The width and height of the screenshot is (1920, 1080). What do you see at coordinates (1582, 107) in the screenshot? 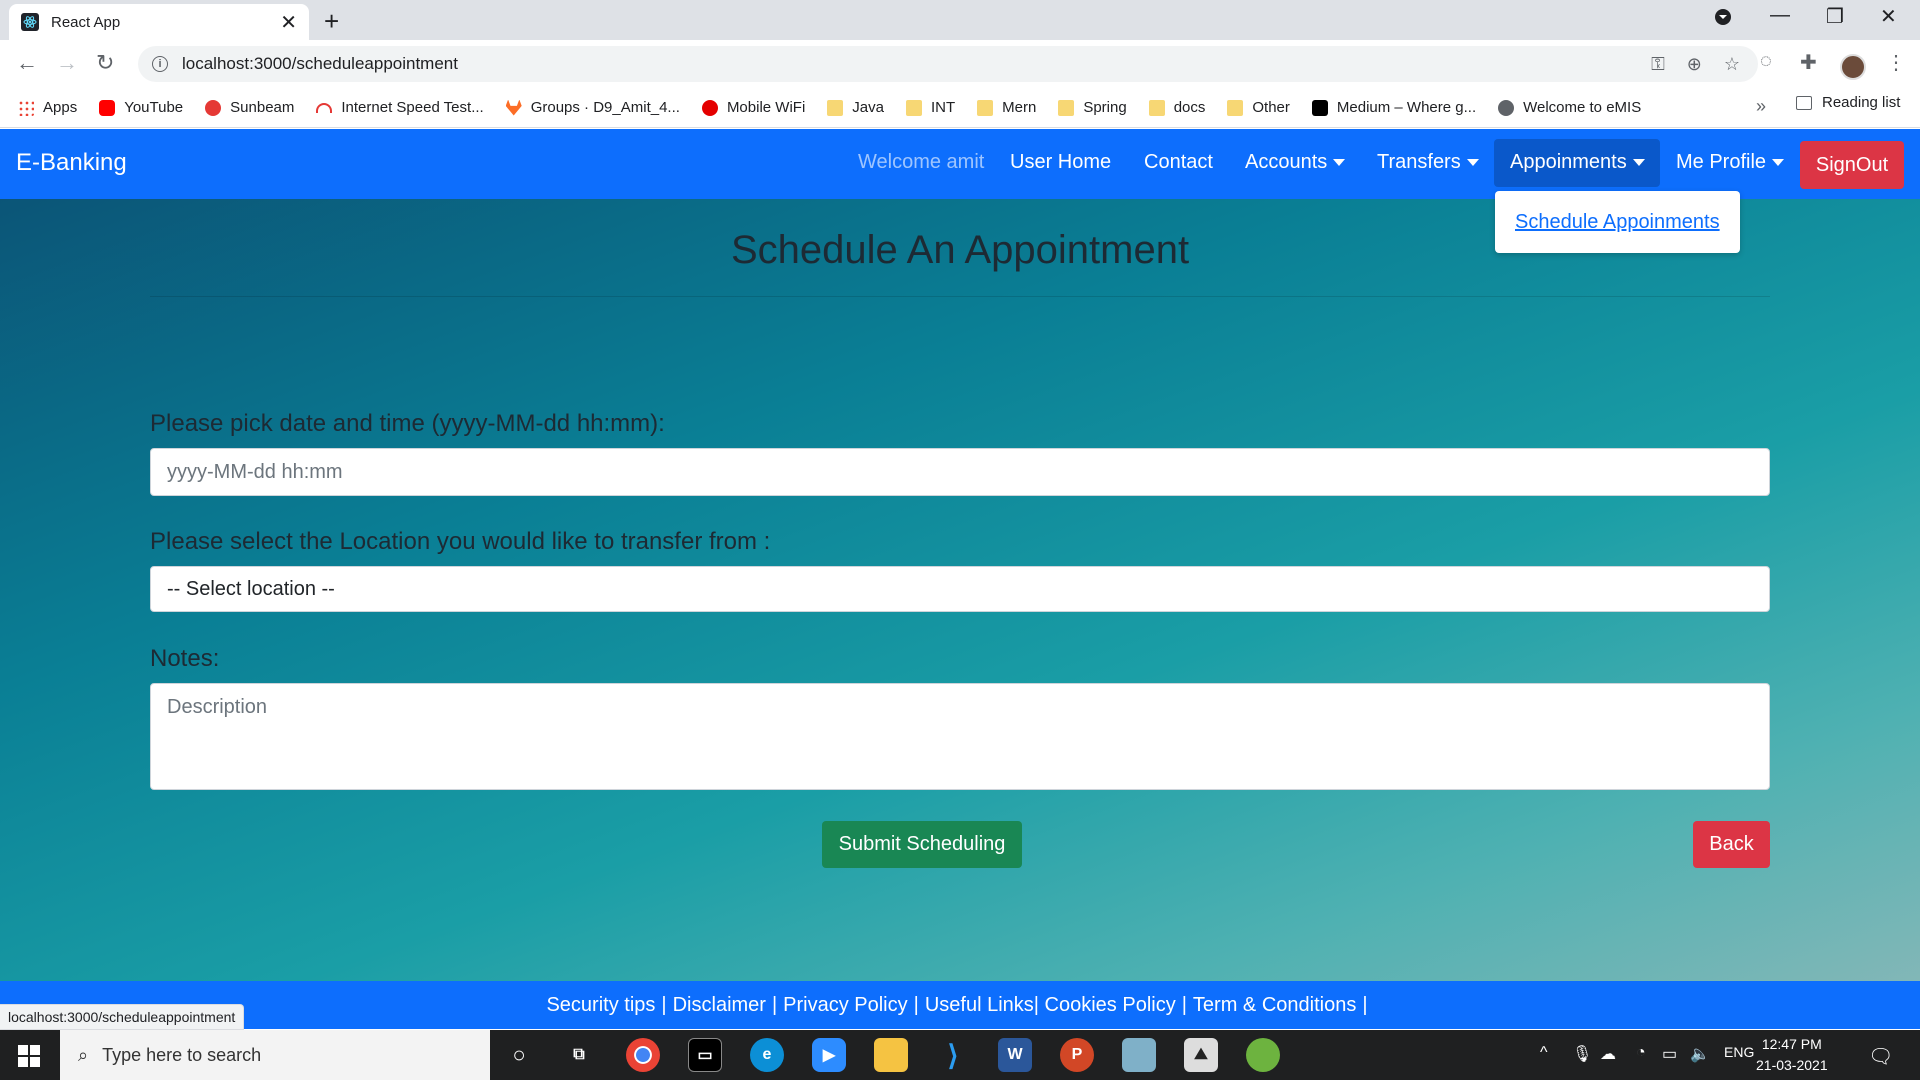
I see `bookmark-label: Welcome to eMIS` at bounding box center [1582, 107].